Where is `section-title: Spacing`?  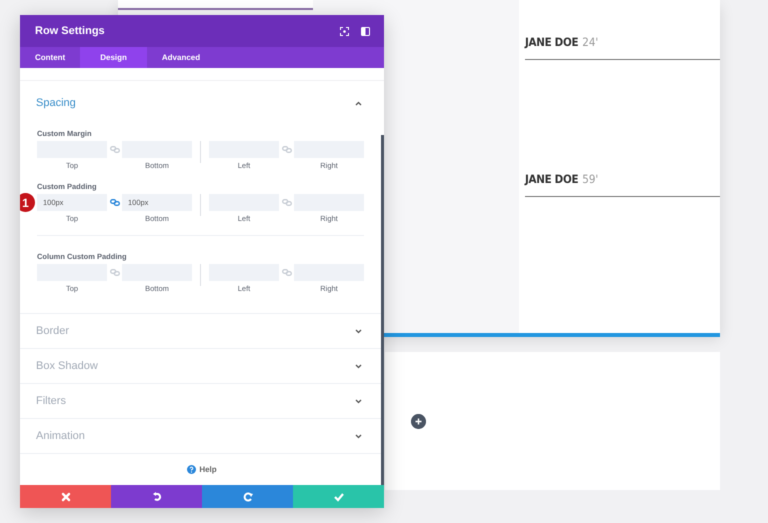
section-title: Spacing is located at coordinates (195, 103).